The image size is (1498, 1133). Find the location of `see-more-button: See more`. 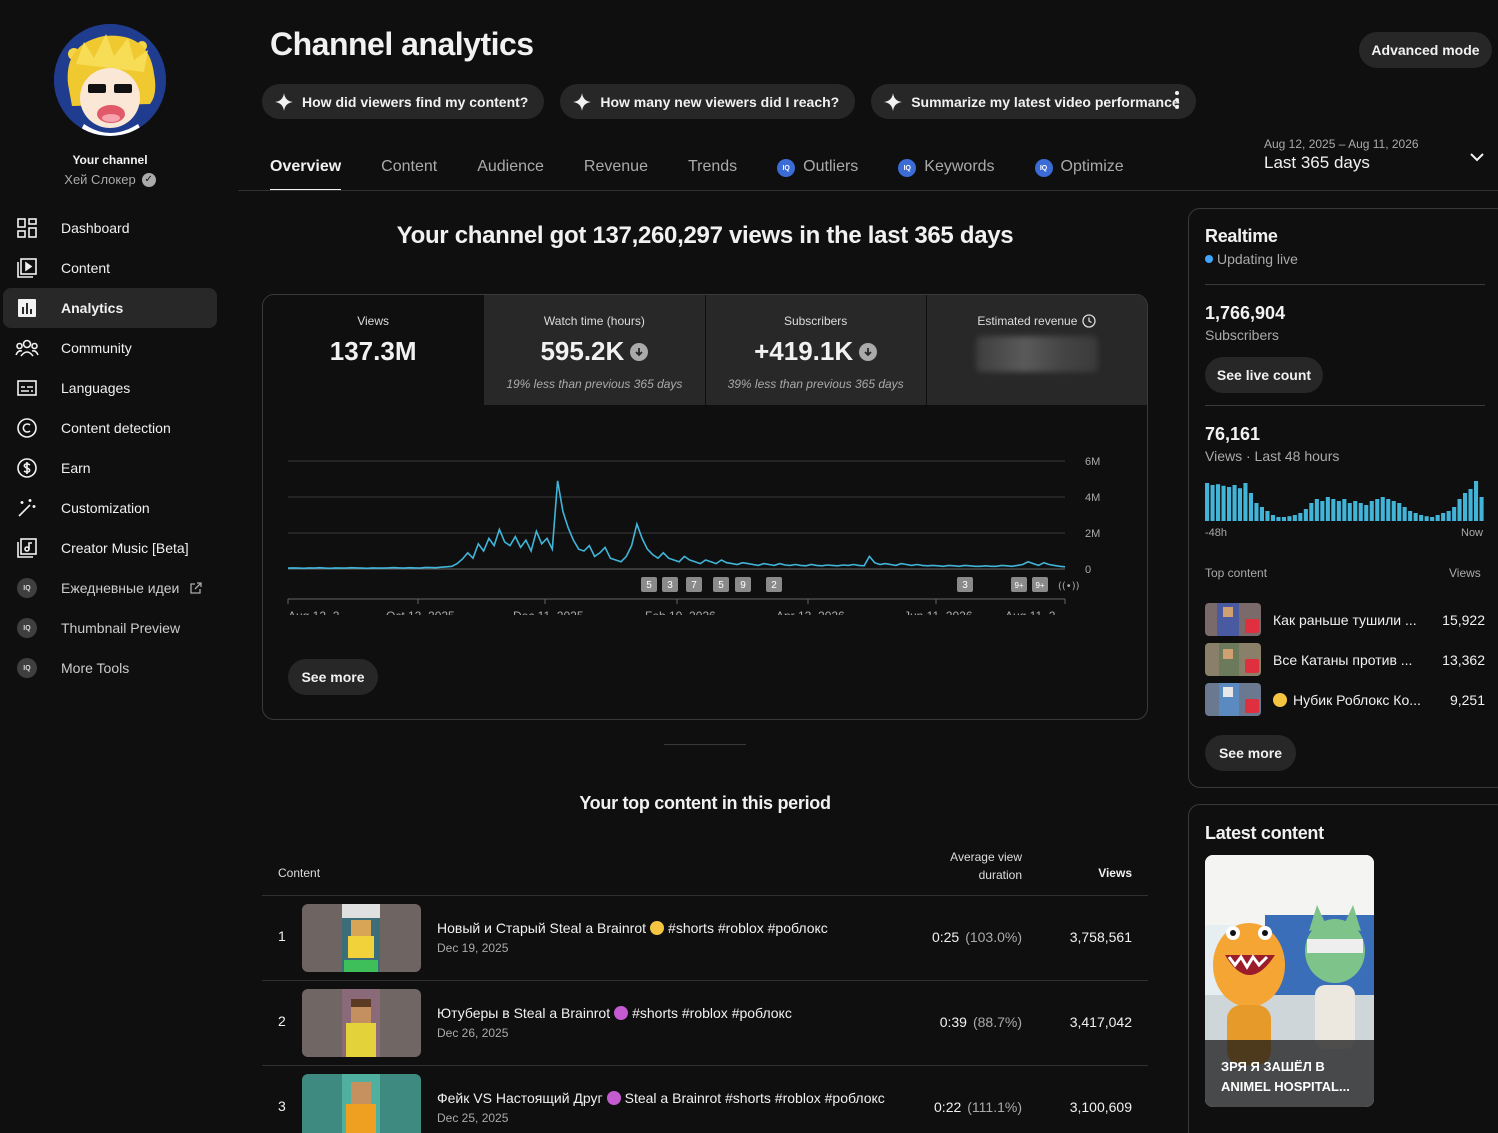

see-more-button: See more is located at coordinates (333, 677).